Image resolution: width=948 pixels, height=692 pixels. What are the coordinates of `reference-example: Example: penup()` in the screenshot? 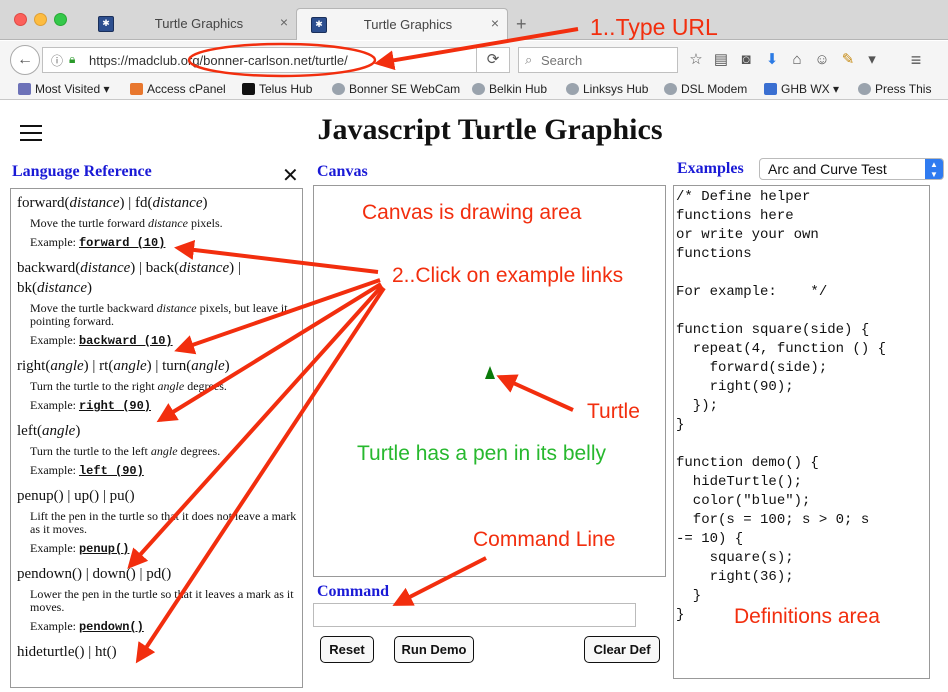 It's located at (166, 548).